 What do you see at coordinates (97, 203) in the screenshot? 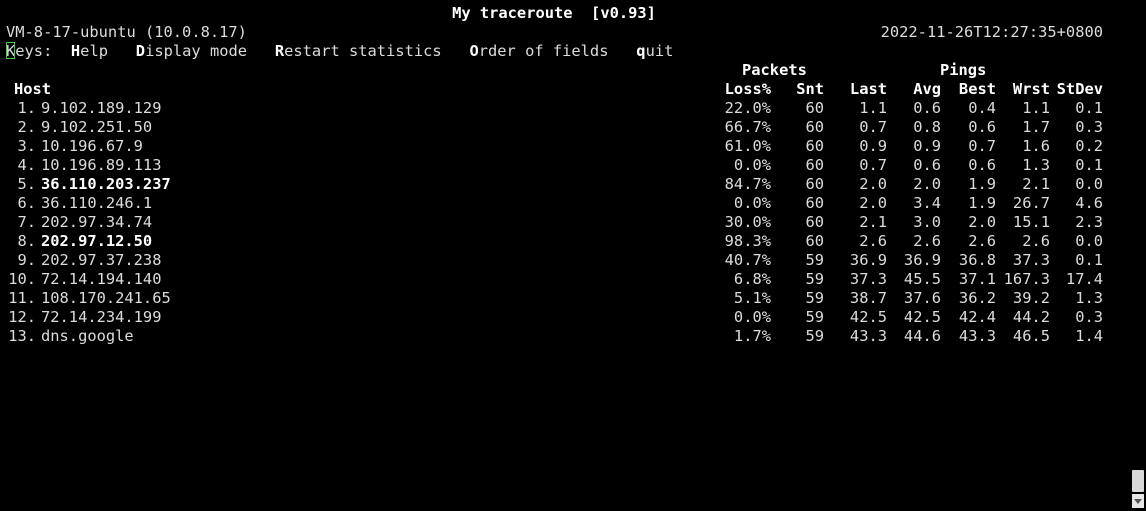
I see `hop-host: 36.110.246.1` at bounding box center [97, 203].